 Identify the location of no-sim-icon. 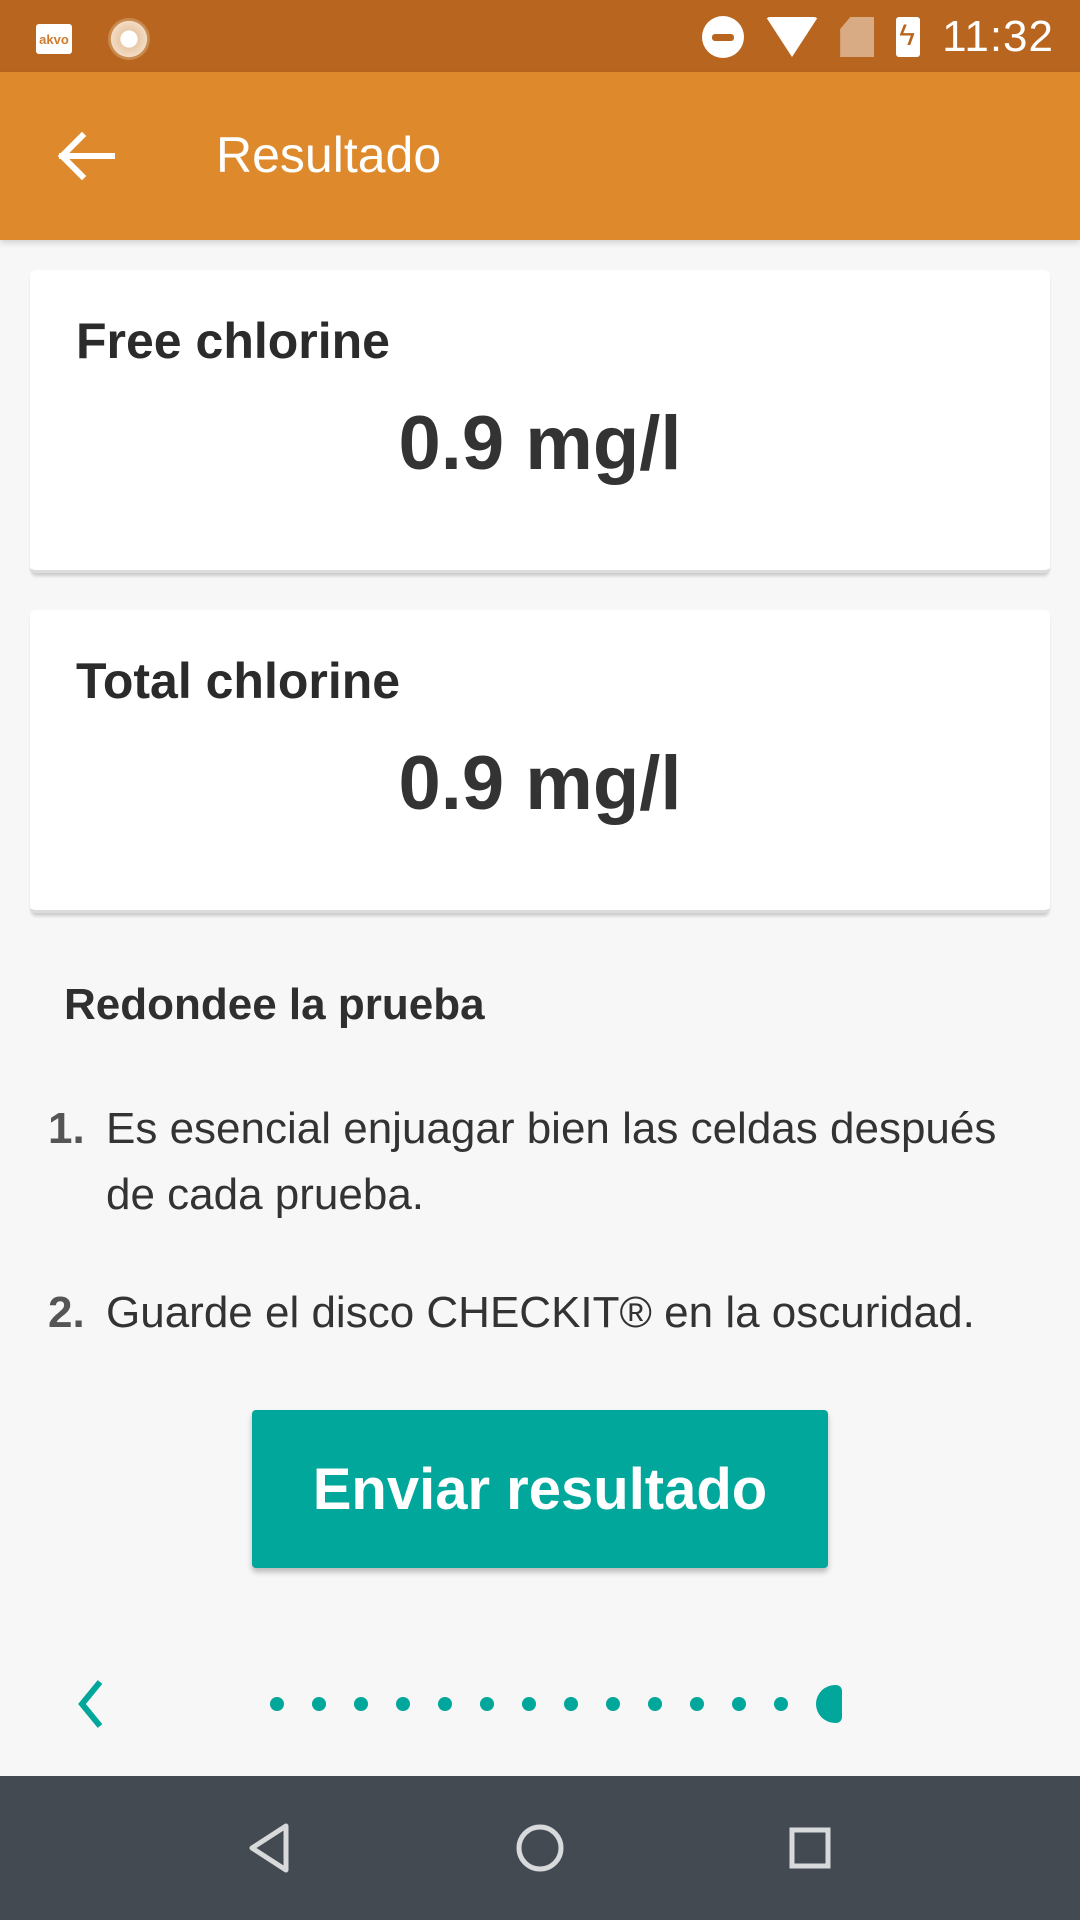
(857, 37).